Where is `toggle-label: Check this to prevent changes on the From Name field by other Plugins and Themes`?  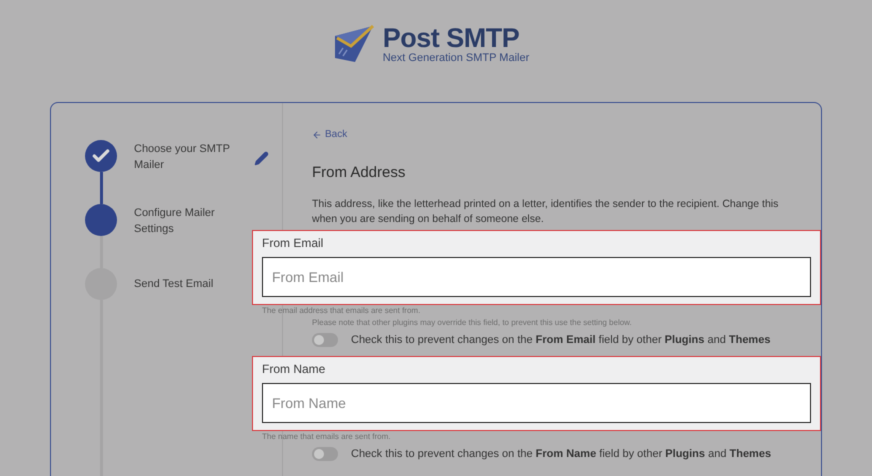 toggle-label: Check this to prevent changes on the From Name field by other Plugins and Themes is located at coordinates (561, 454).